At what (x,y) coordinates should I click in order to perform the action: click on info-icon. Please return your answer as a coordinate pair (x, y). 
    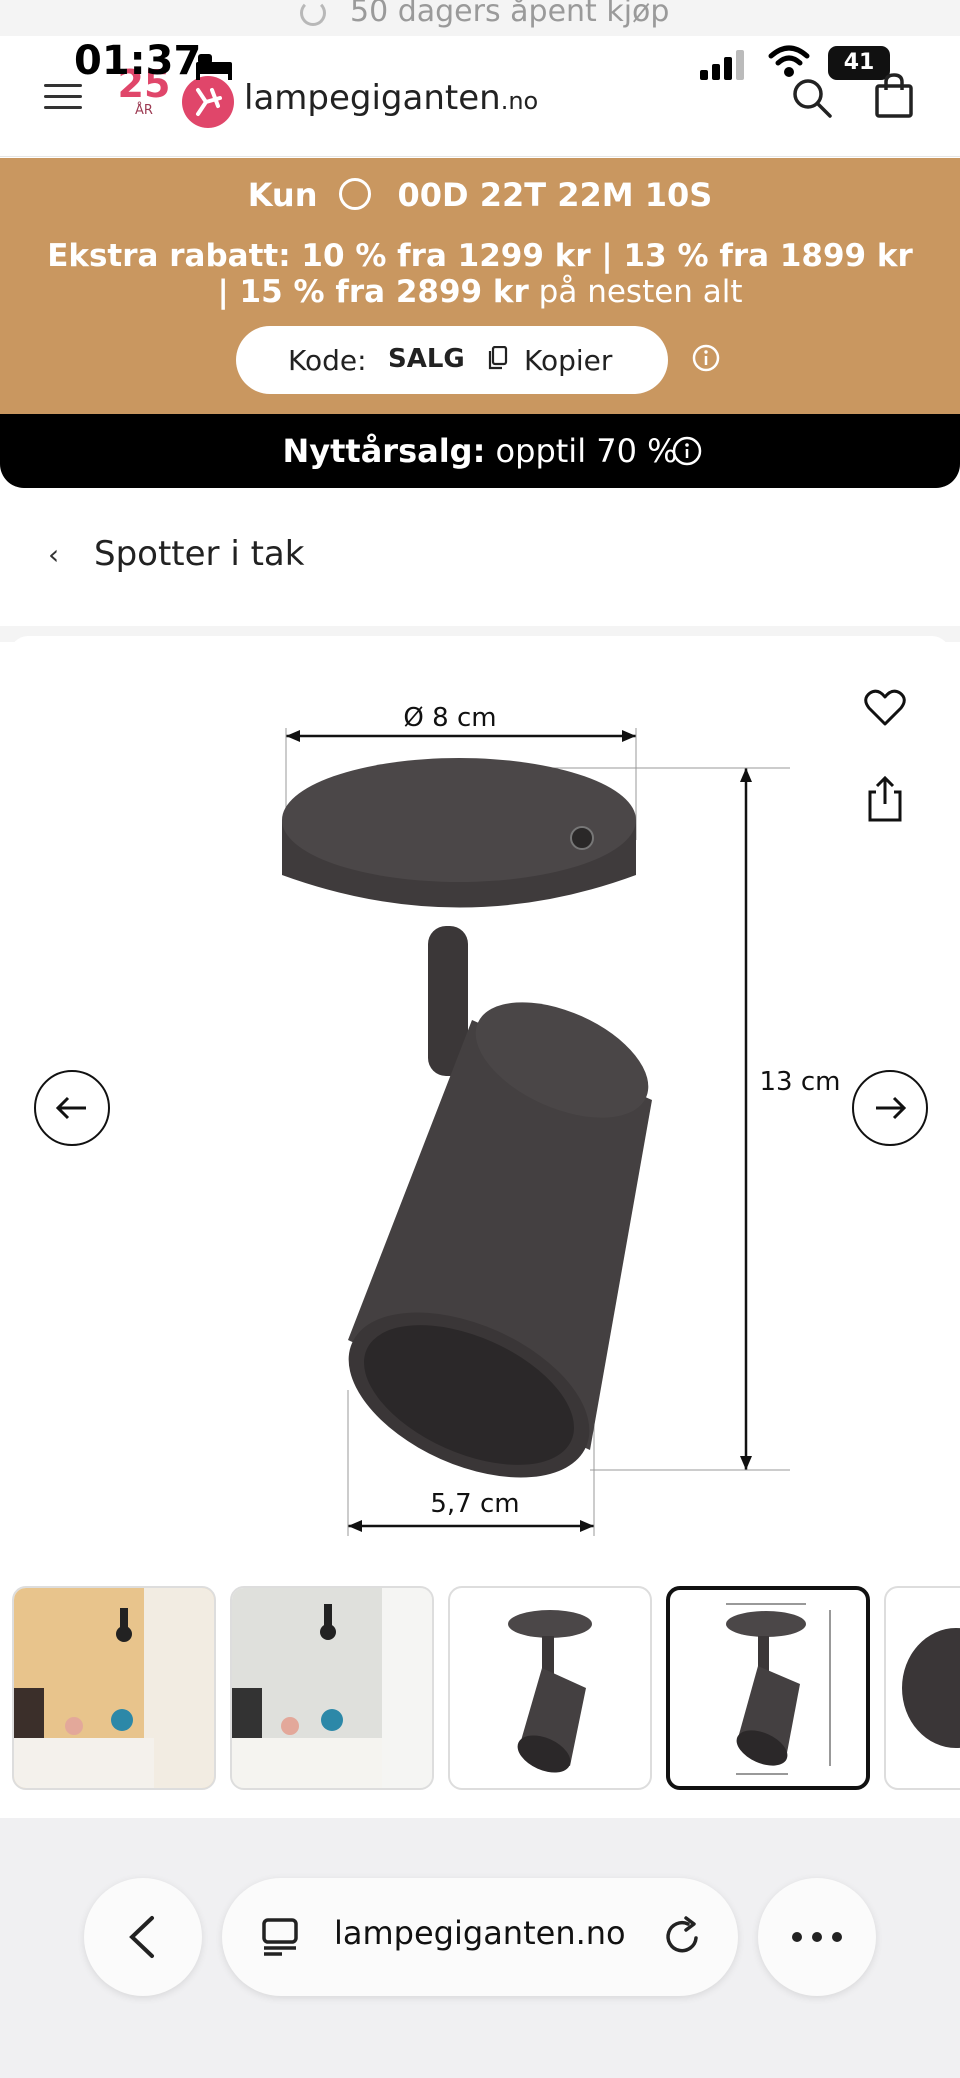
    Looking at the image, I should click on (706, 358).